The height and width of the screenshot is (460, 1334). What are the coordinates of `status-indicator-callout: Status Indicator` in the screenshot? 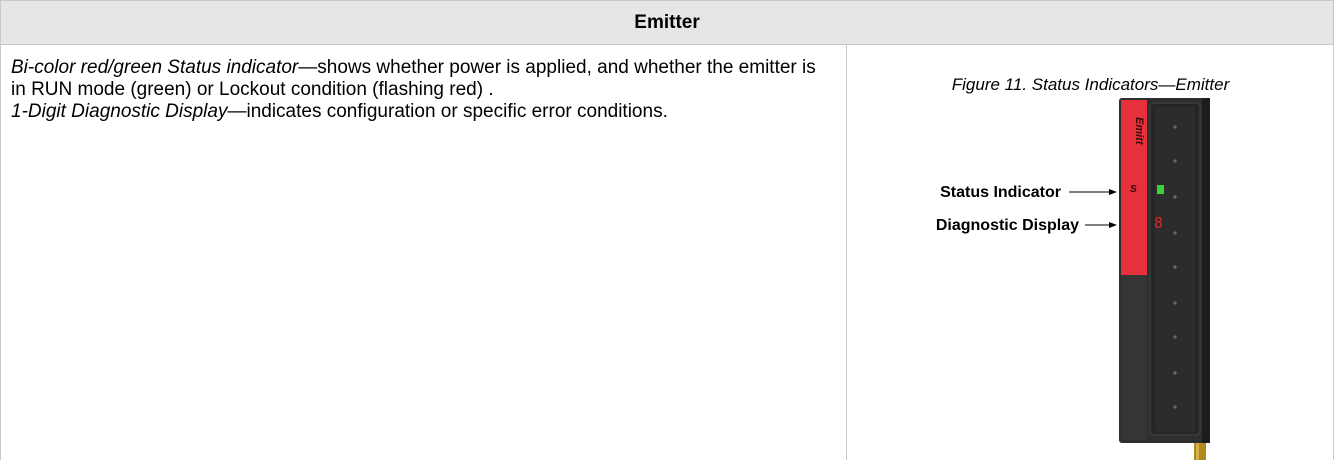 It's located at (1000, 192).